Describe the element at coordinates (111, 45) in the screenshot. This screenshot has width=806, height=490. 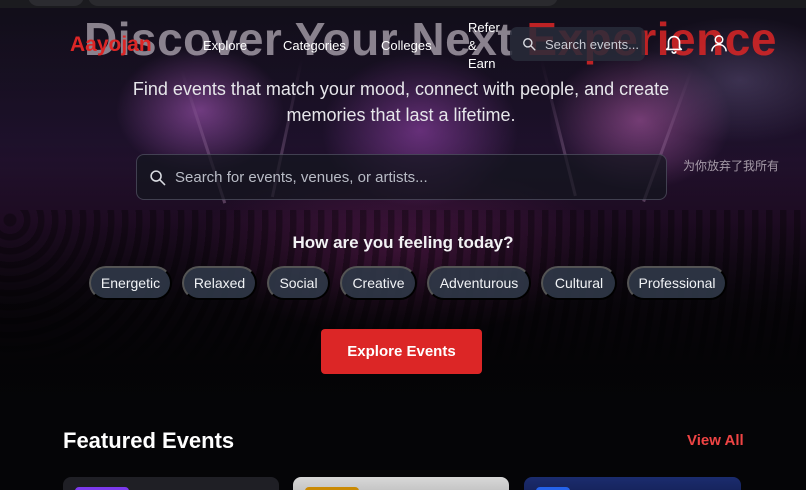
I see `brand-logo: Aayojan` at that location.